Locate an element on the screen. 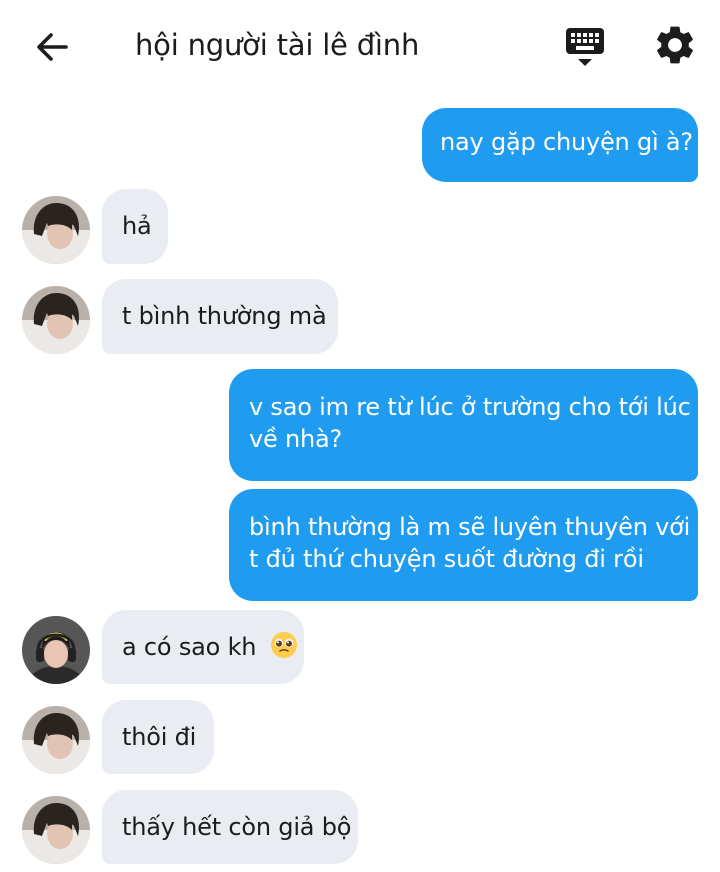 This screenshot has height=872, width=720. message-text: hả is located at coordinates (137, 226).